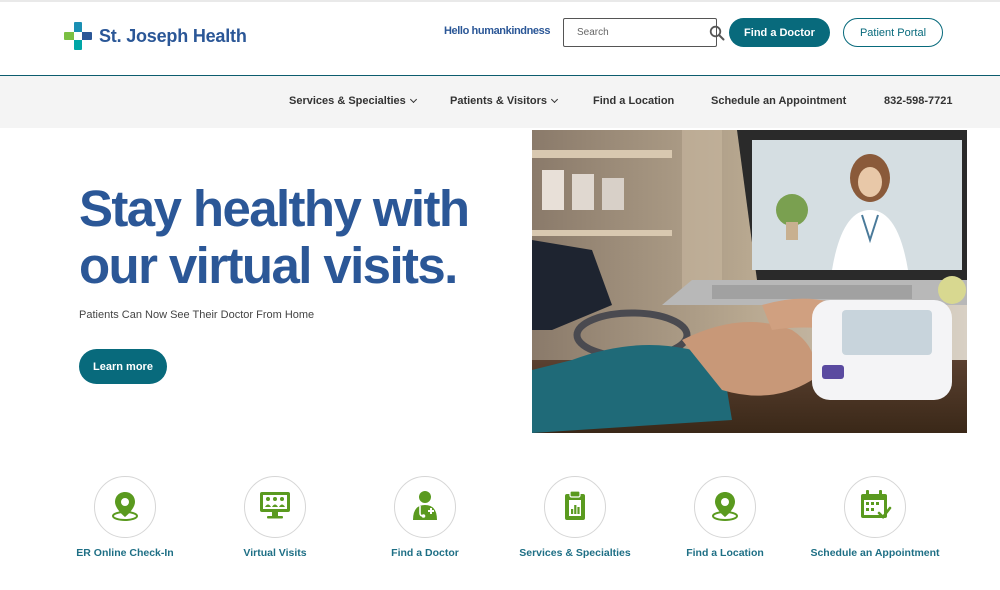  What do you see at coordinates (78, 36) in the screenshot?
I see `cross-logo-icon` at bounding box center [78, 36].